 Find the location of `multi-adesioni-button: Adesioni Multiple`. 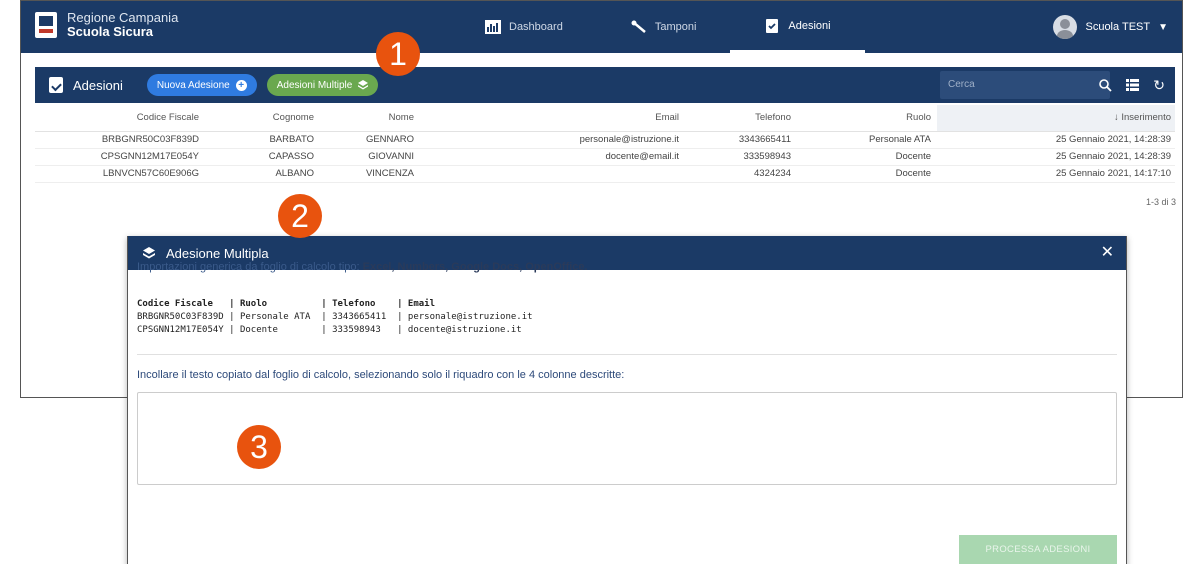

multi-adesioni-button: Adesioni Multiple is located at coordinates (322, 85).